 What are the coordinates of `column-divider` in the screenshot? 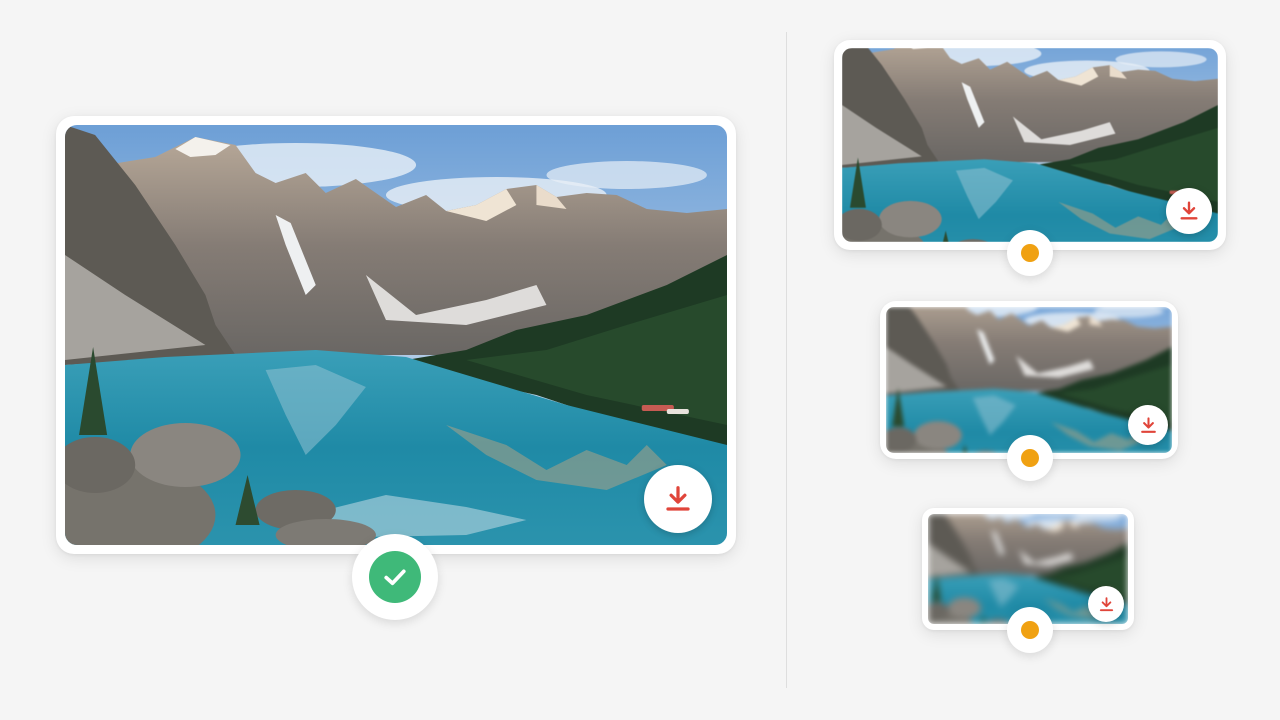 It's located at (786, 360).